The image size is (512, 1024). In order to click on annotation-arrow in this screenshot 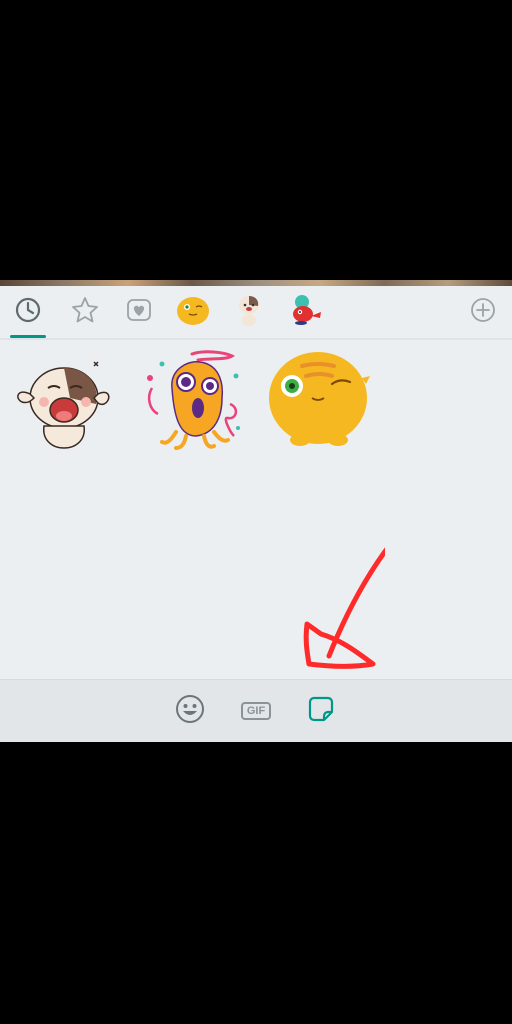, I will do `click(344, 608)`.